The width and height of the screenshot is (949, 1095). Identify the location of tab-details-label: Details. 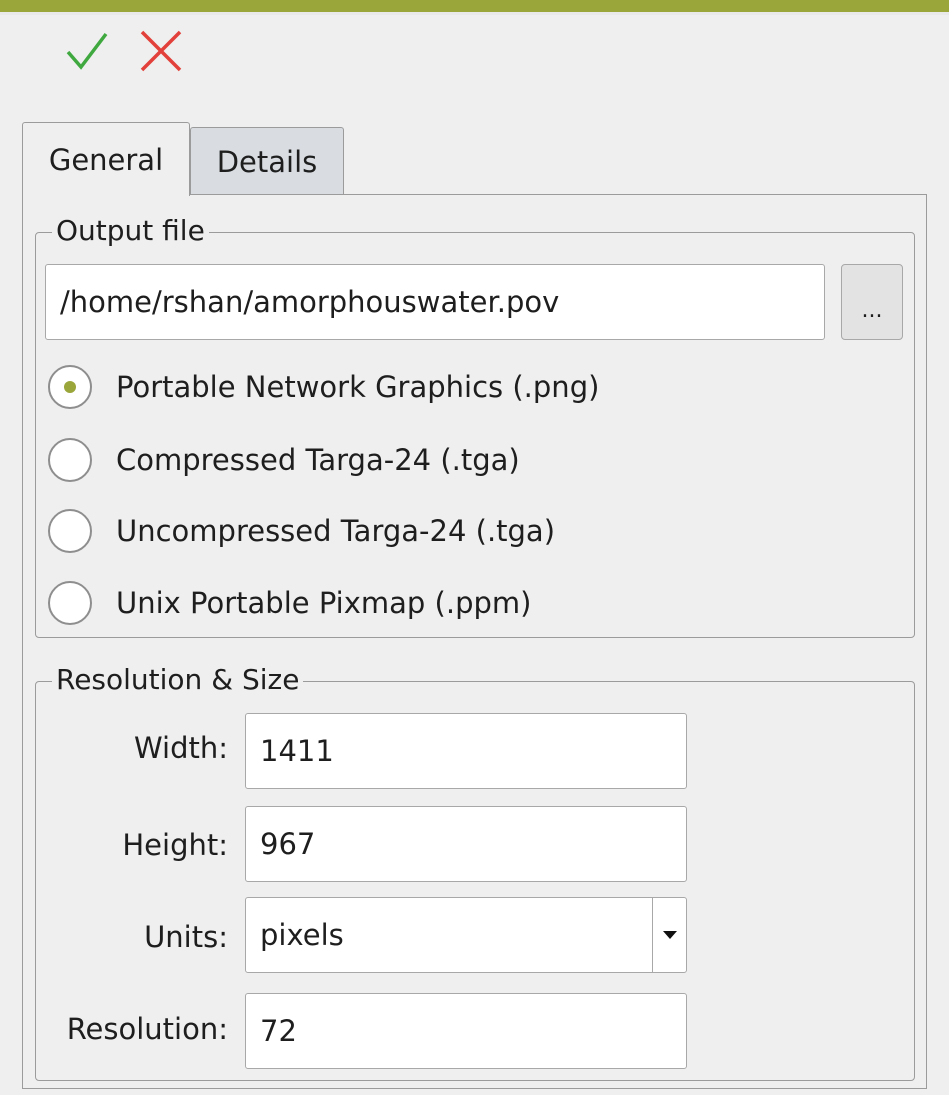
(267, 161).